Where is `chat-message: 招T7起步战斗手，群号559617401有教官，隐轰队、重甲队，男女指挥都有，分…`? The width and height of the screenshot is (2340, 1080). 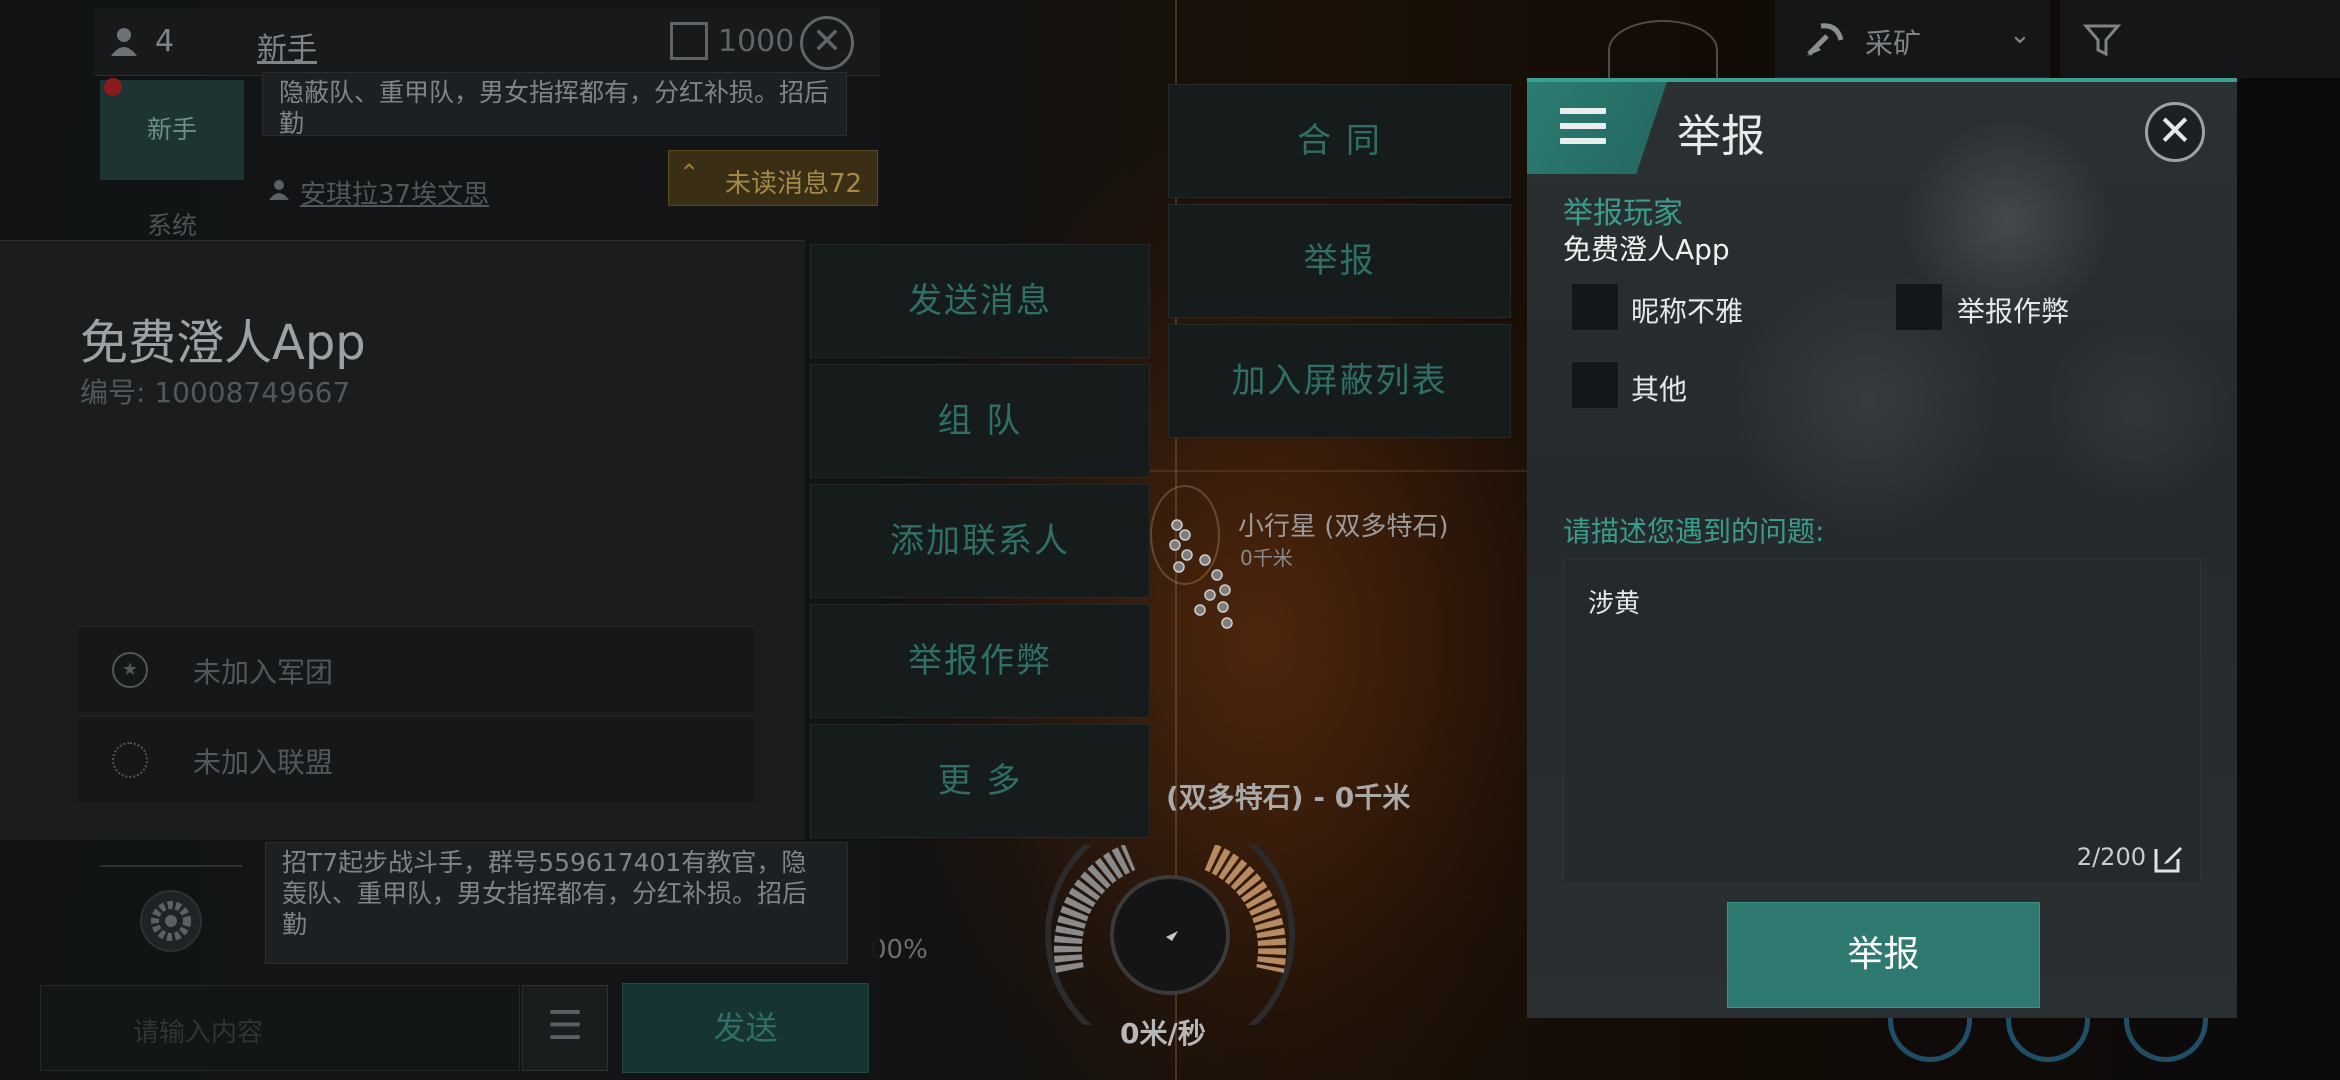 chat-message: 招T7起步战斗手，群号559617401有教官，隐轰队、重甲队，男女指挥都有，分… is located at coordinates (556, 903).